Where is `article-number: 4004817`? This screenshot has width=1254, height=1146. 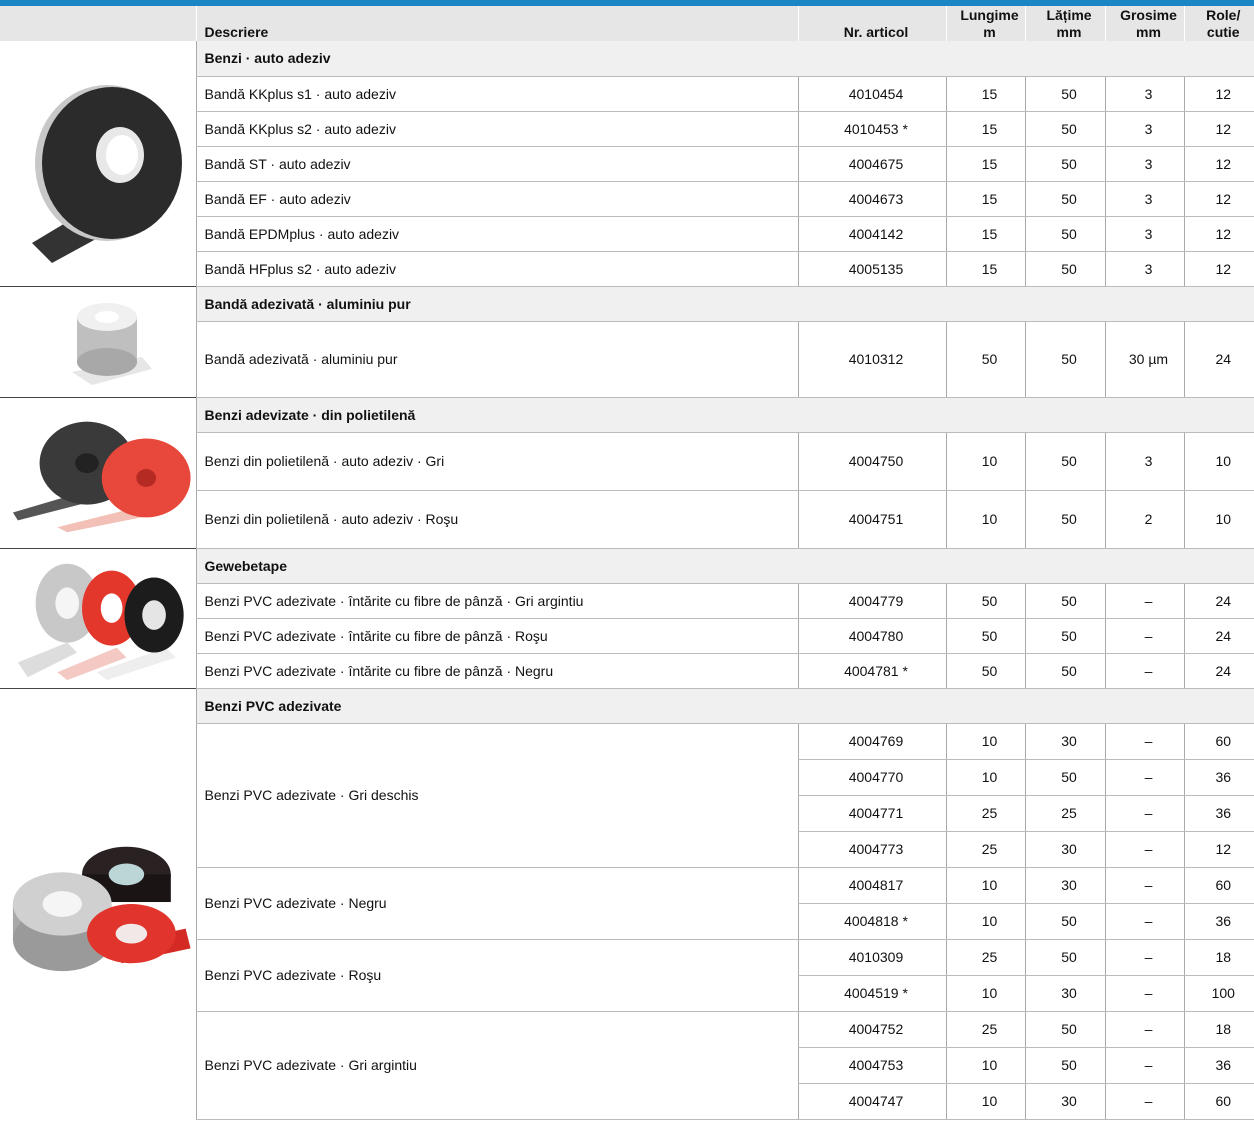
article-number: 4004817 is located at coordinates (871, 885).